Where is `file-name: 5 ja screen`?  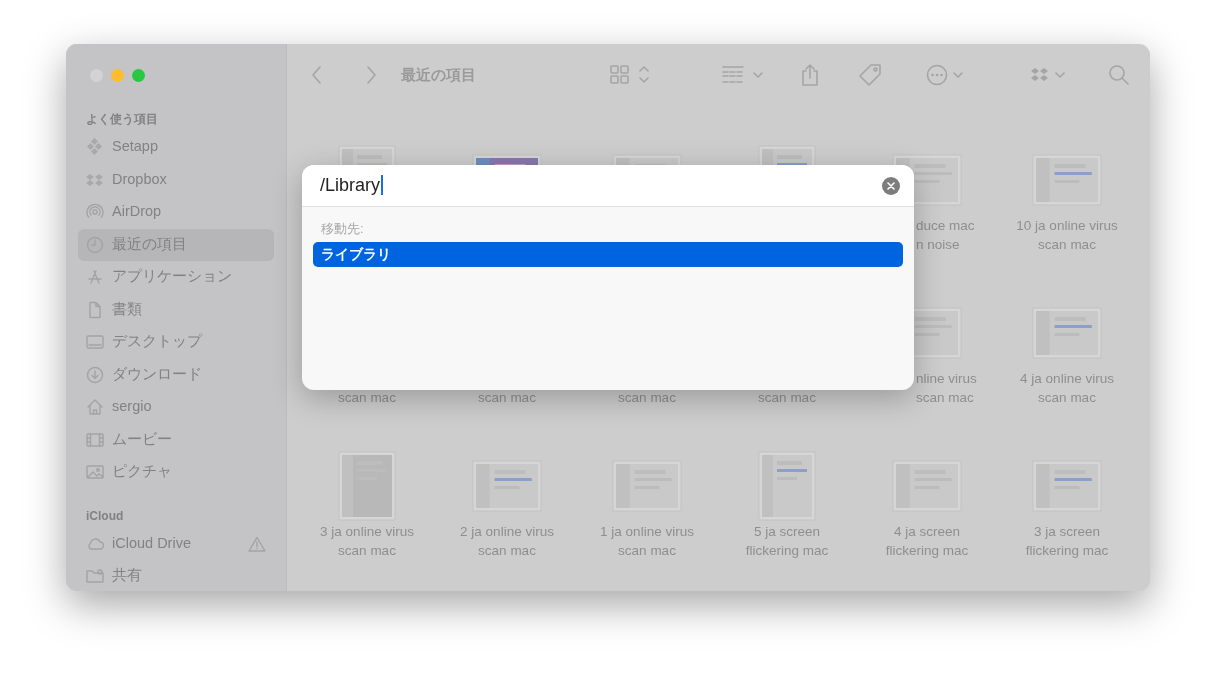
file-name: 5 ja screen is located at coordinates (787, 531).